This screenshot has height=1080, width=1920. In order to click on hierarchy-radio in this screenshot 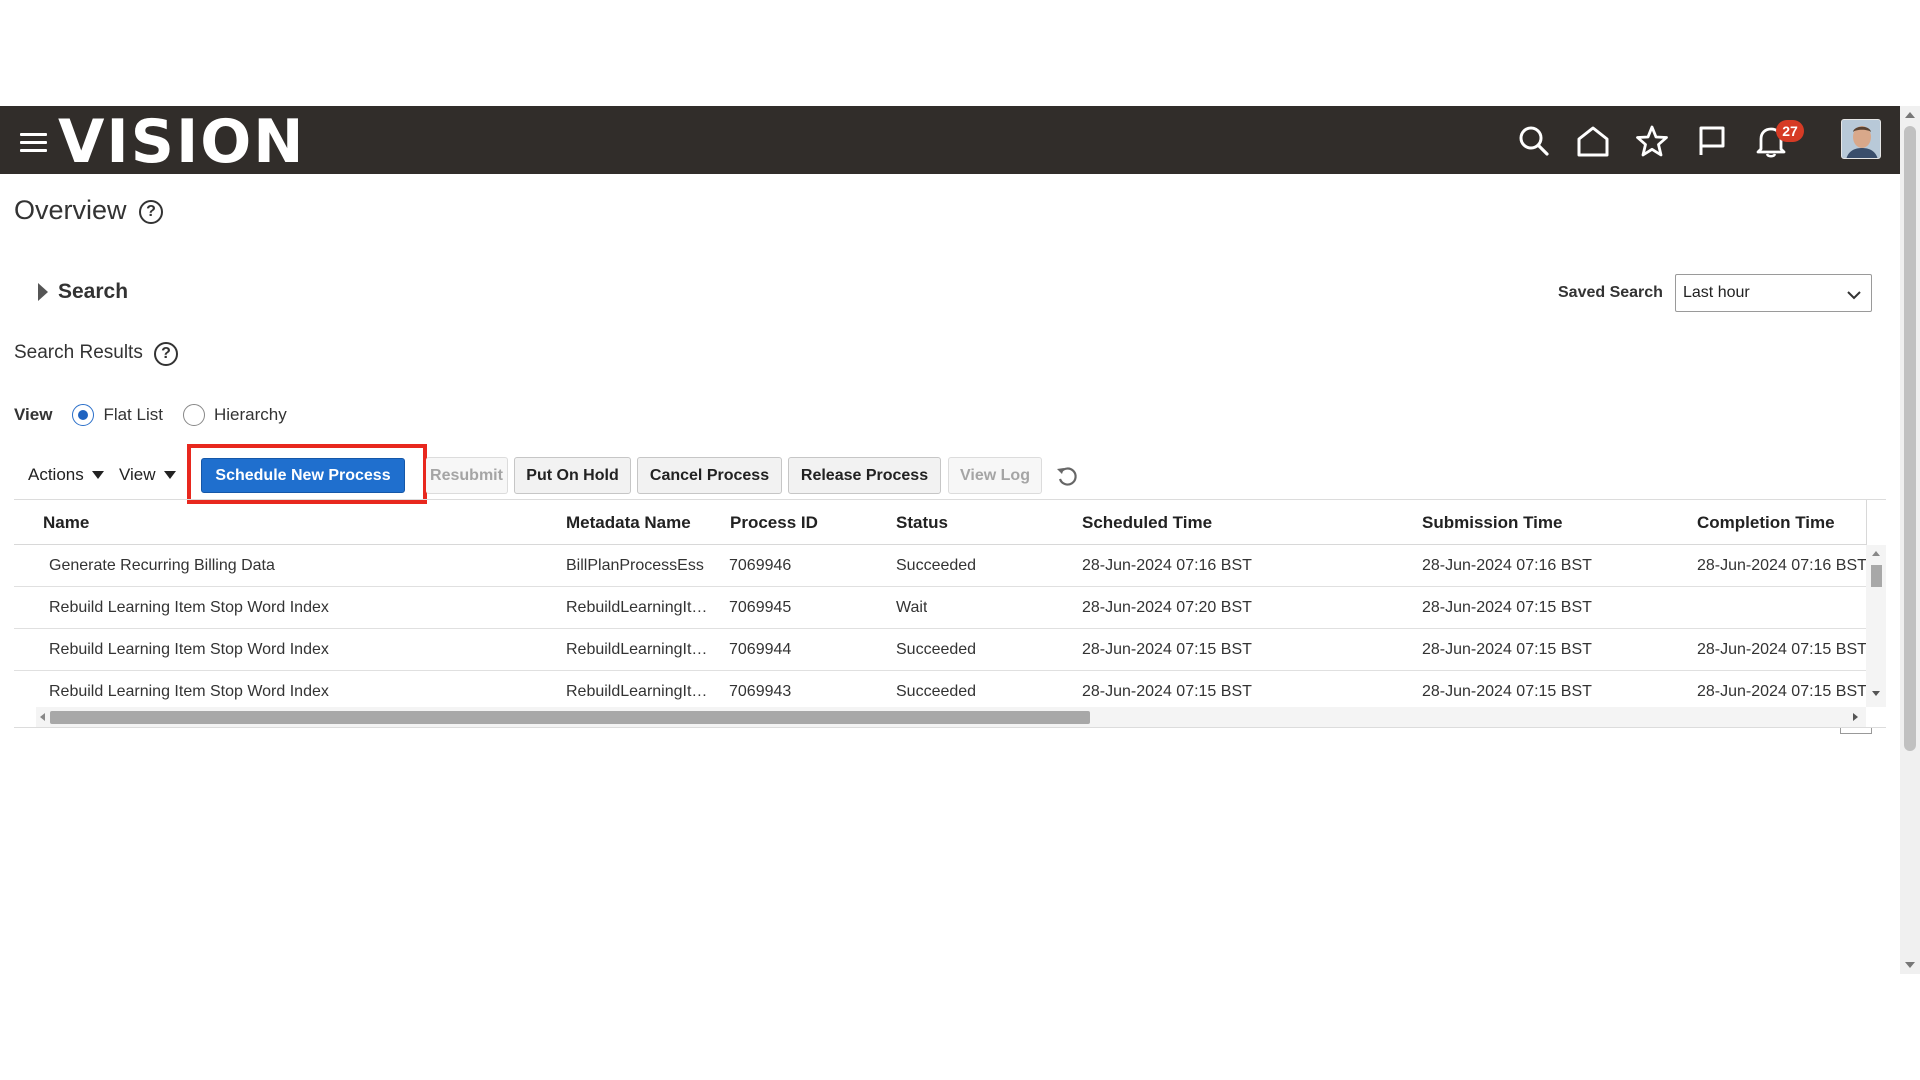, I will do `click(193, 415)`.